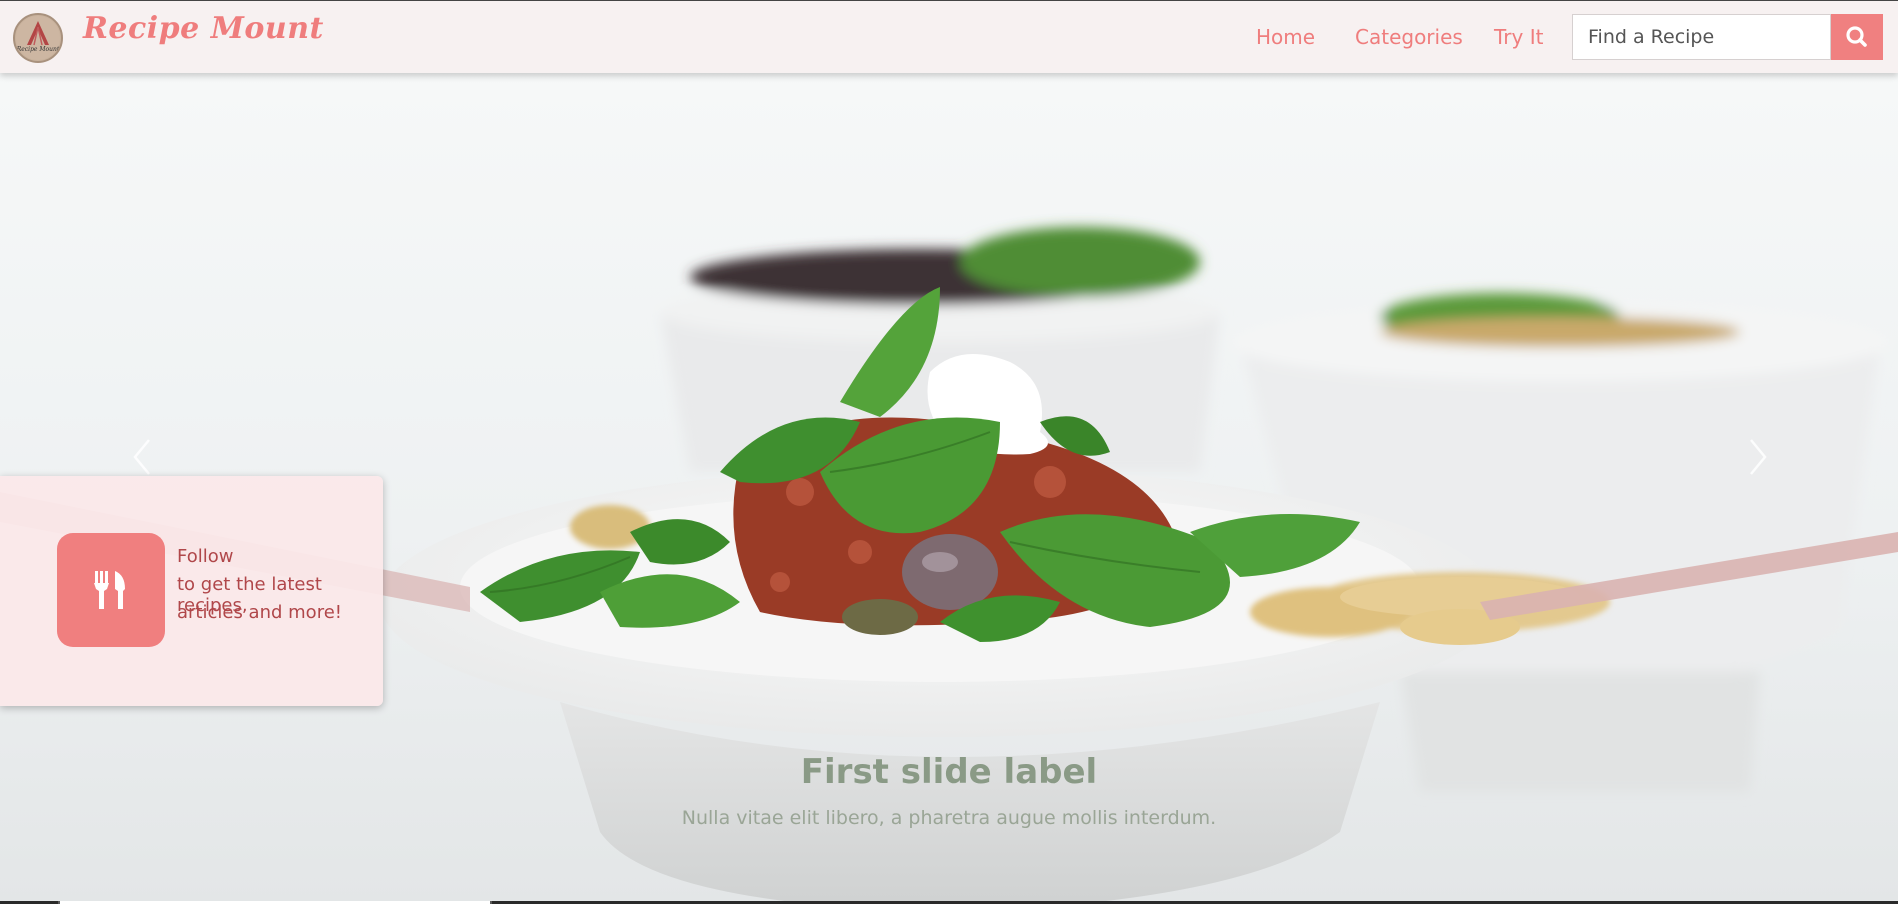 This screenshot has width=1898, height=904. I want to click on nav-link-categories: Categories, so click(1409, 37).